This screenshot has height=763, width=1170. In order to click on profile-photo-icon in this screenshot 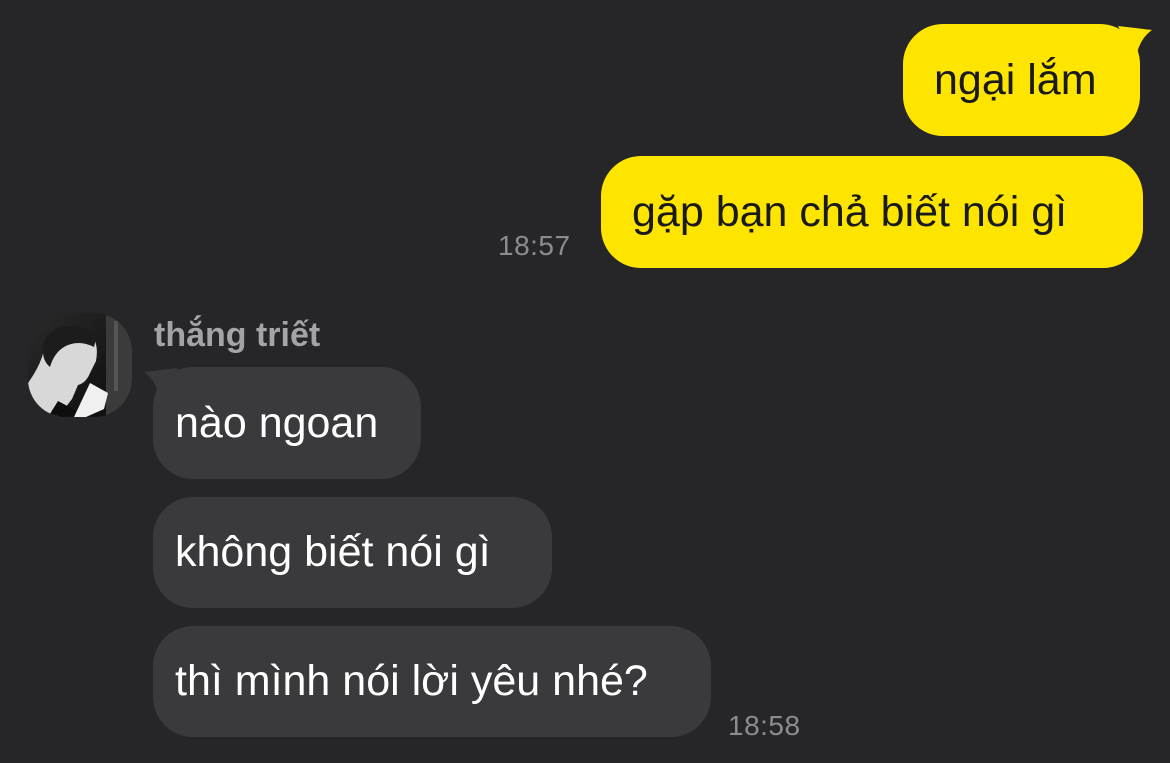, I will do `click(80, 365)`.